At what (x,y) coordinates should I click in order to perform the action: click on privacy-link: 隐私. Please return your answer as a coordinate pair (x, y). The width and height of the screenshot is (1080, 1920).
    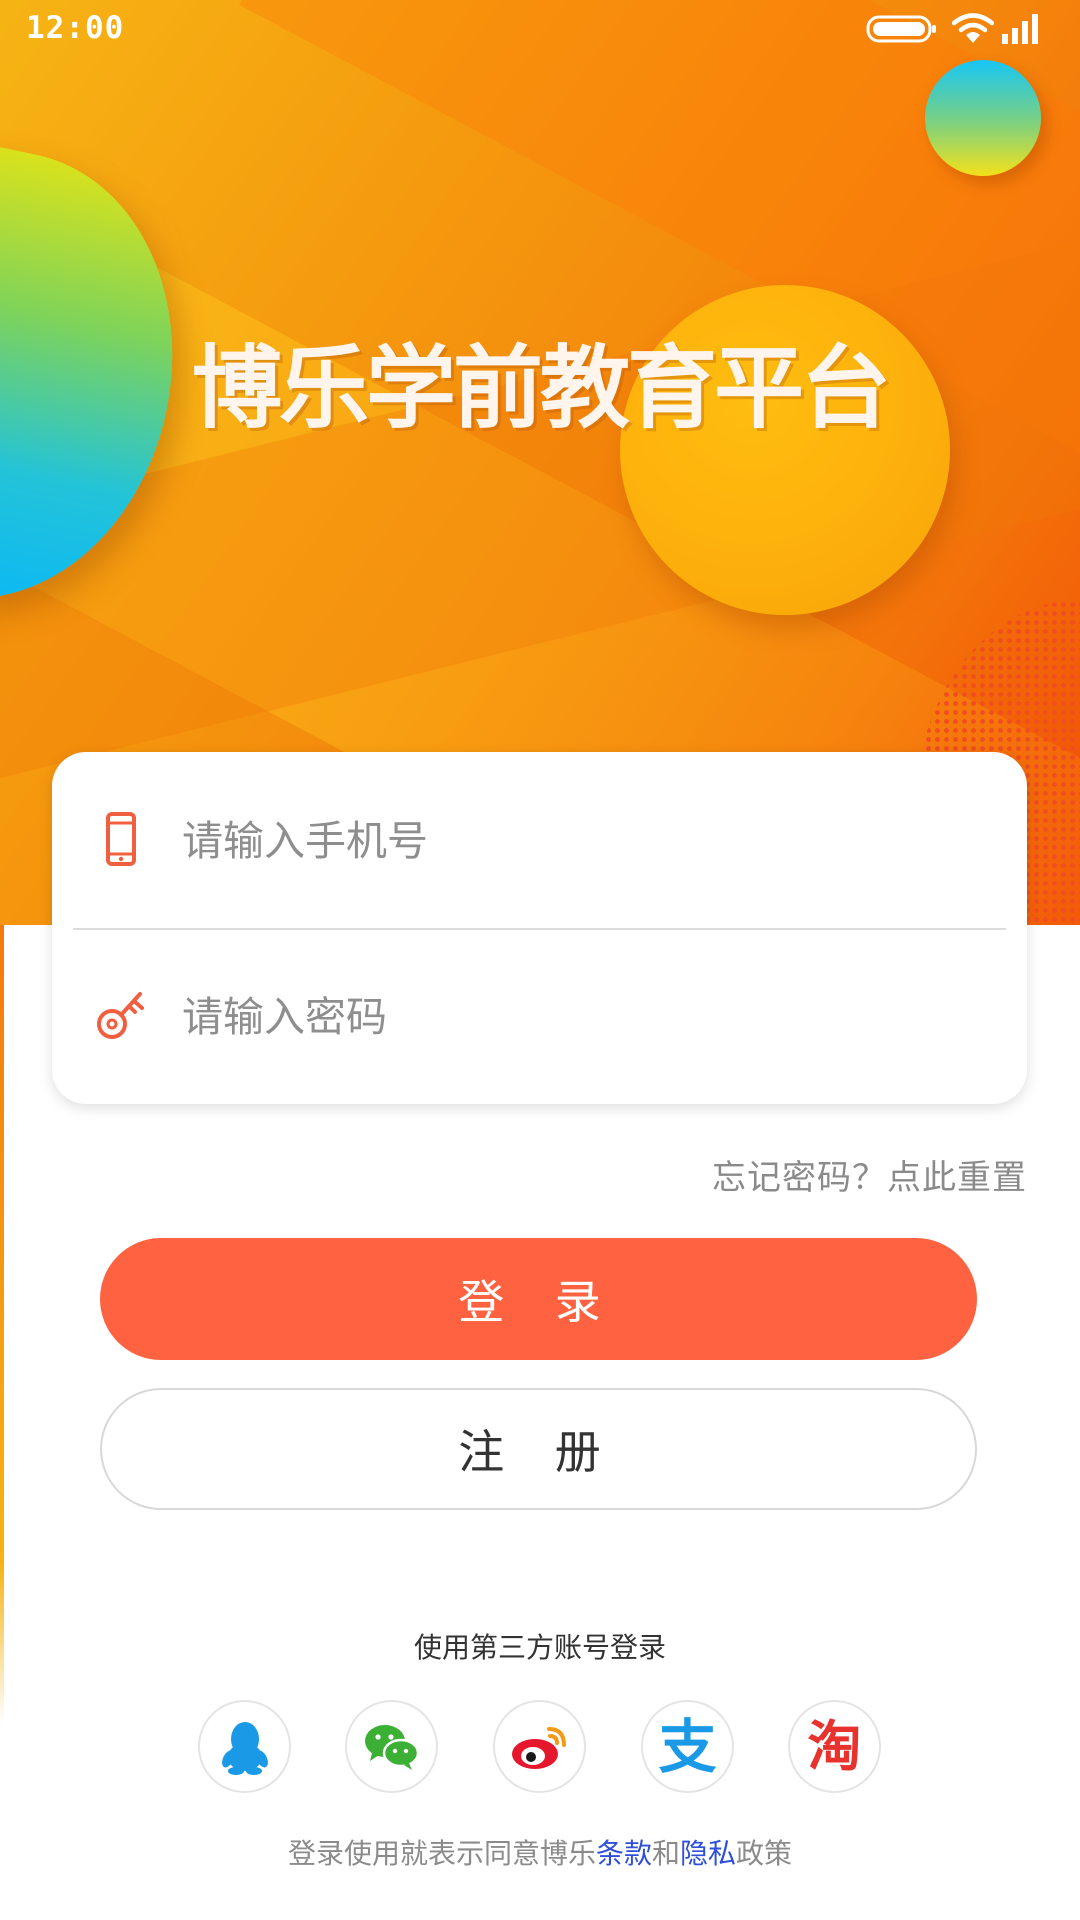
    Looking at the image, I should click on (708, 1853).